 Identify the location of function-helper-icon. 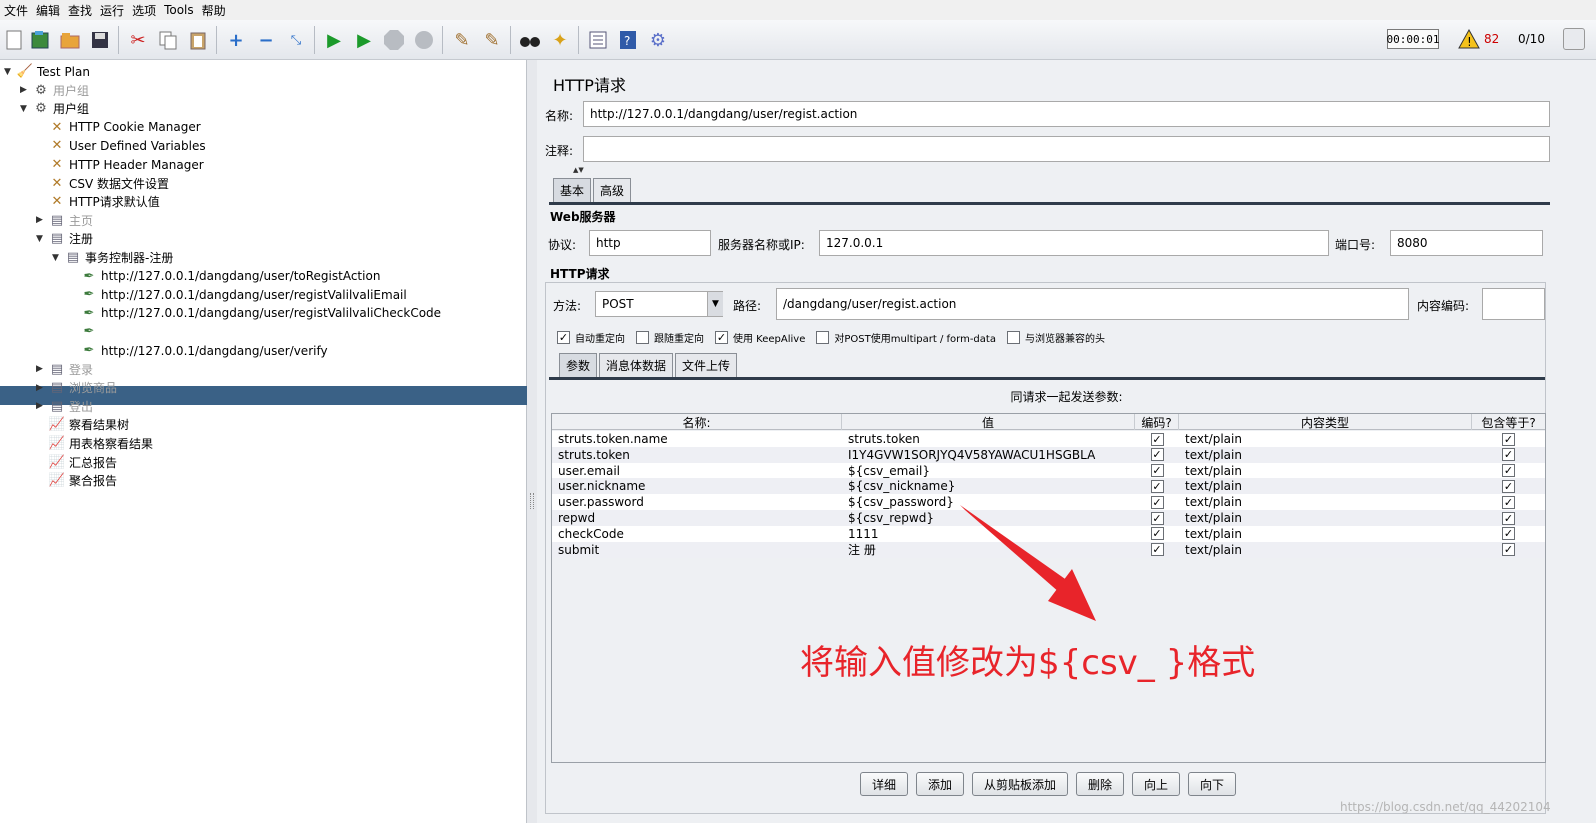
(598, 40).